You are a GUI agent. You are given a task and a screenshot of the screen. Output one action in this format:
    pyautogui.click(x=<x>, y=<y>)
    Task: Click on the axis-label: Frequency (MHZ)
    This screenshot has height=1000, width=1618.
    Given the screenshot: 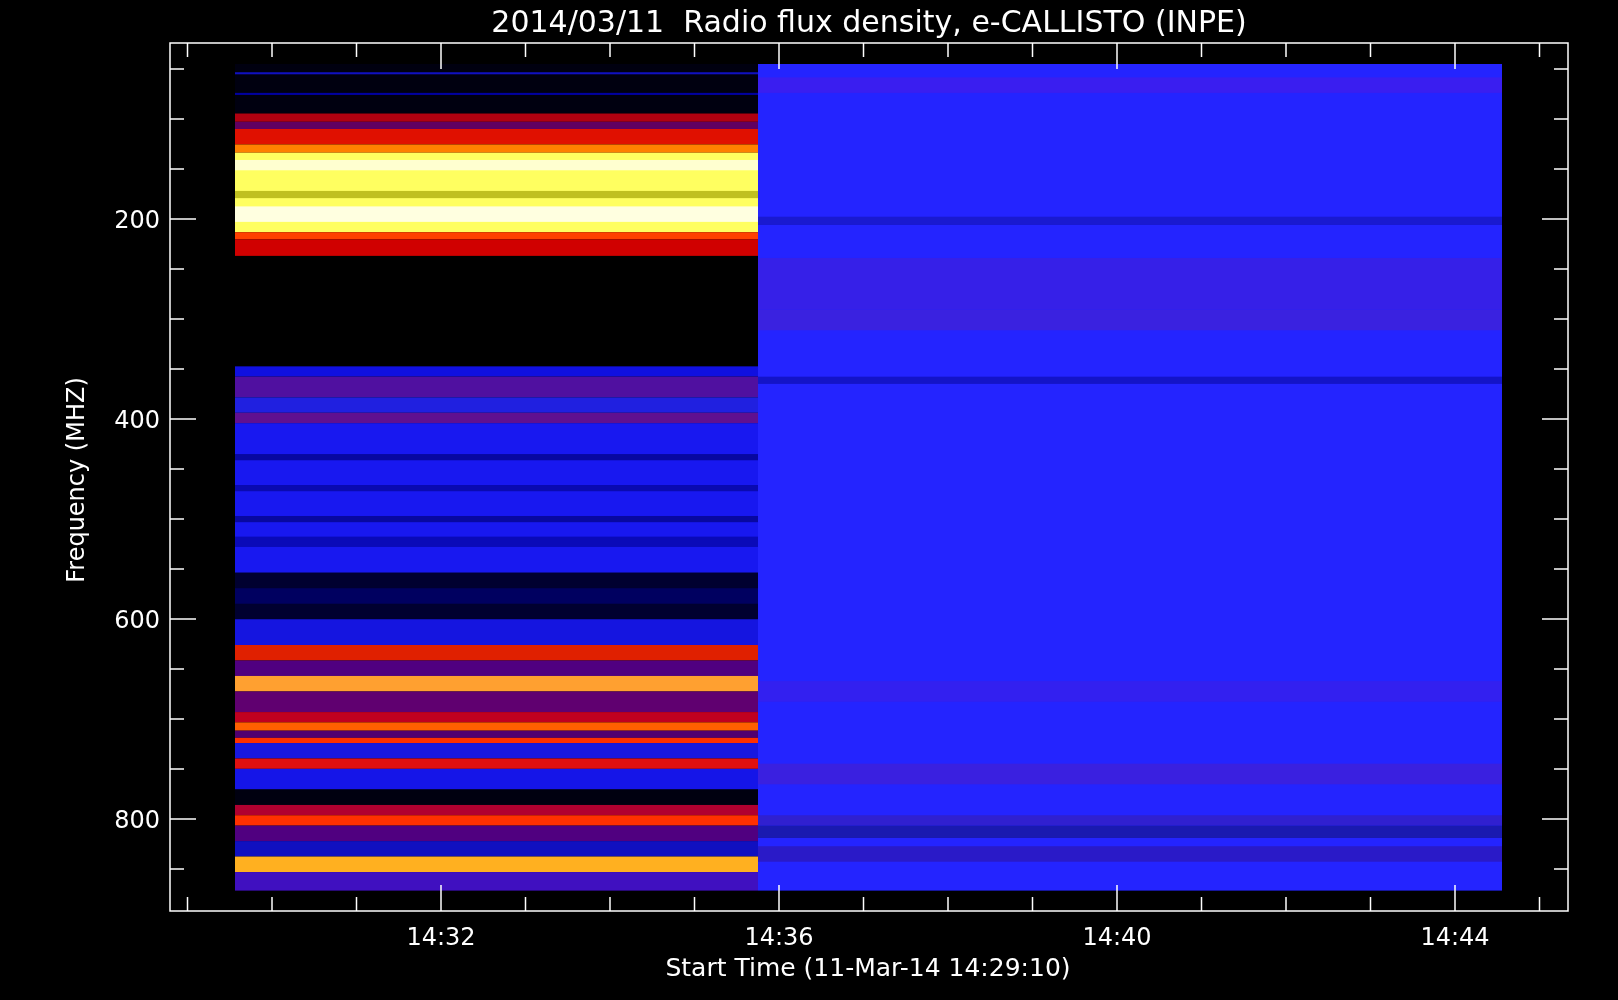 What is the action you would take?
    pyautogui.click(x=76, y=480)
    